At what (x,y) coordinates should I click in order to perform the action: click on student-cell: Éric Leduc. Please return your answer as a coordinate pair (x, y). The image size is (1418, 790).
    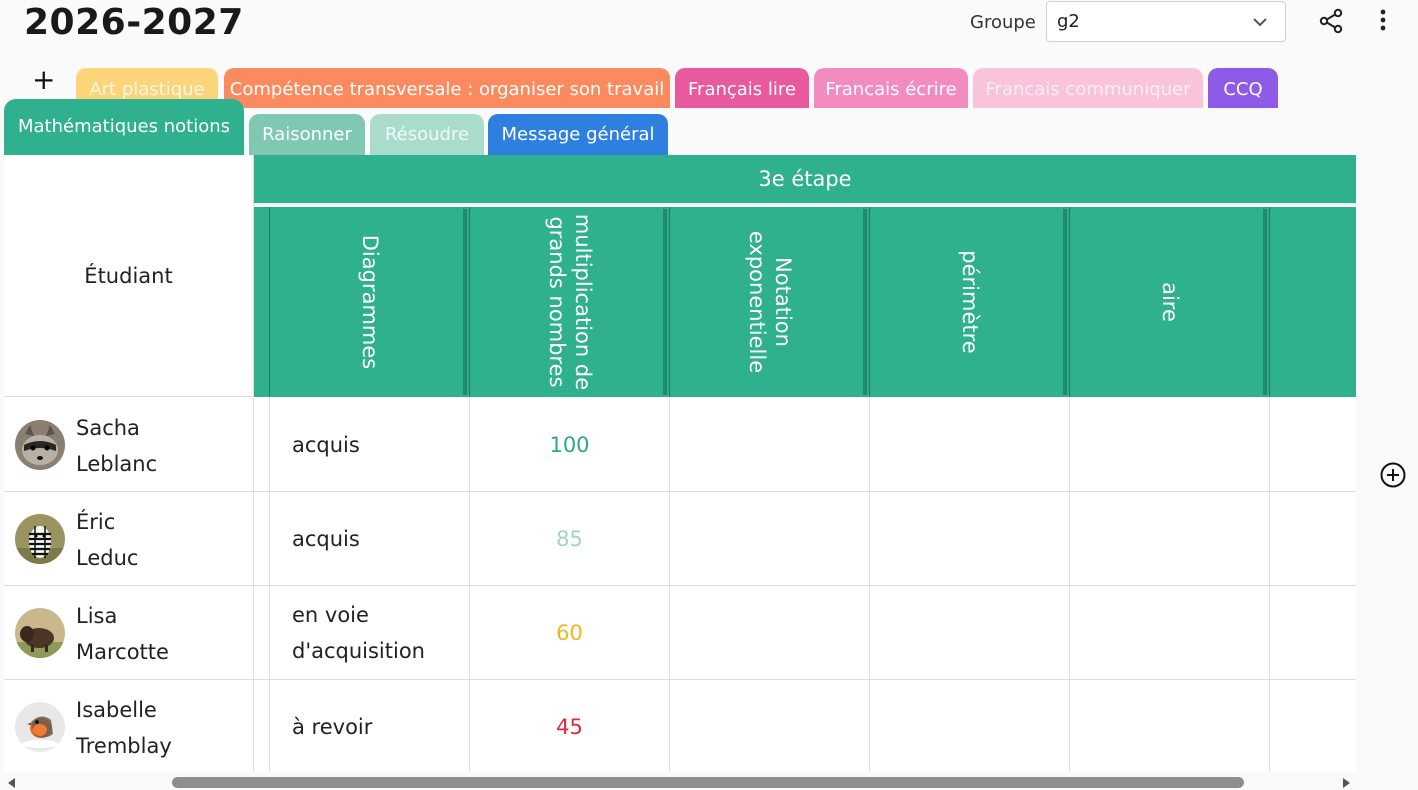
    Looking at the image, I should click on (129, 539).